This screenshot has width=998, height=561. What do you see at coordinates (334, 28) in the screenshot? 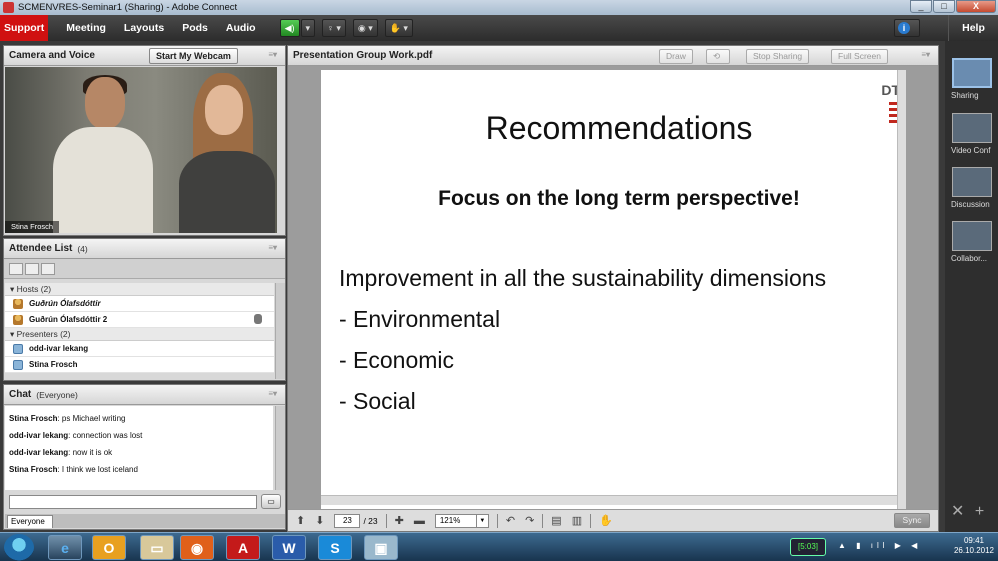
I see `microphone-icon: ♀ ▾` at bounding box center [334, 28].